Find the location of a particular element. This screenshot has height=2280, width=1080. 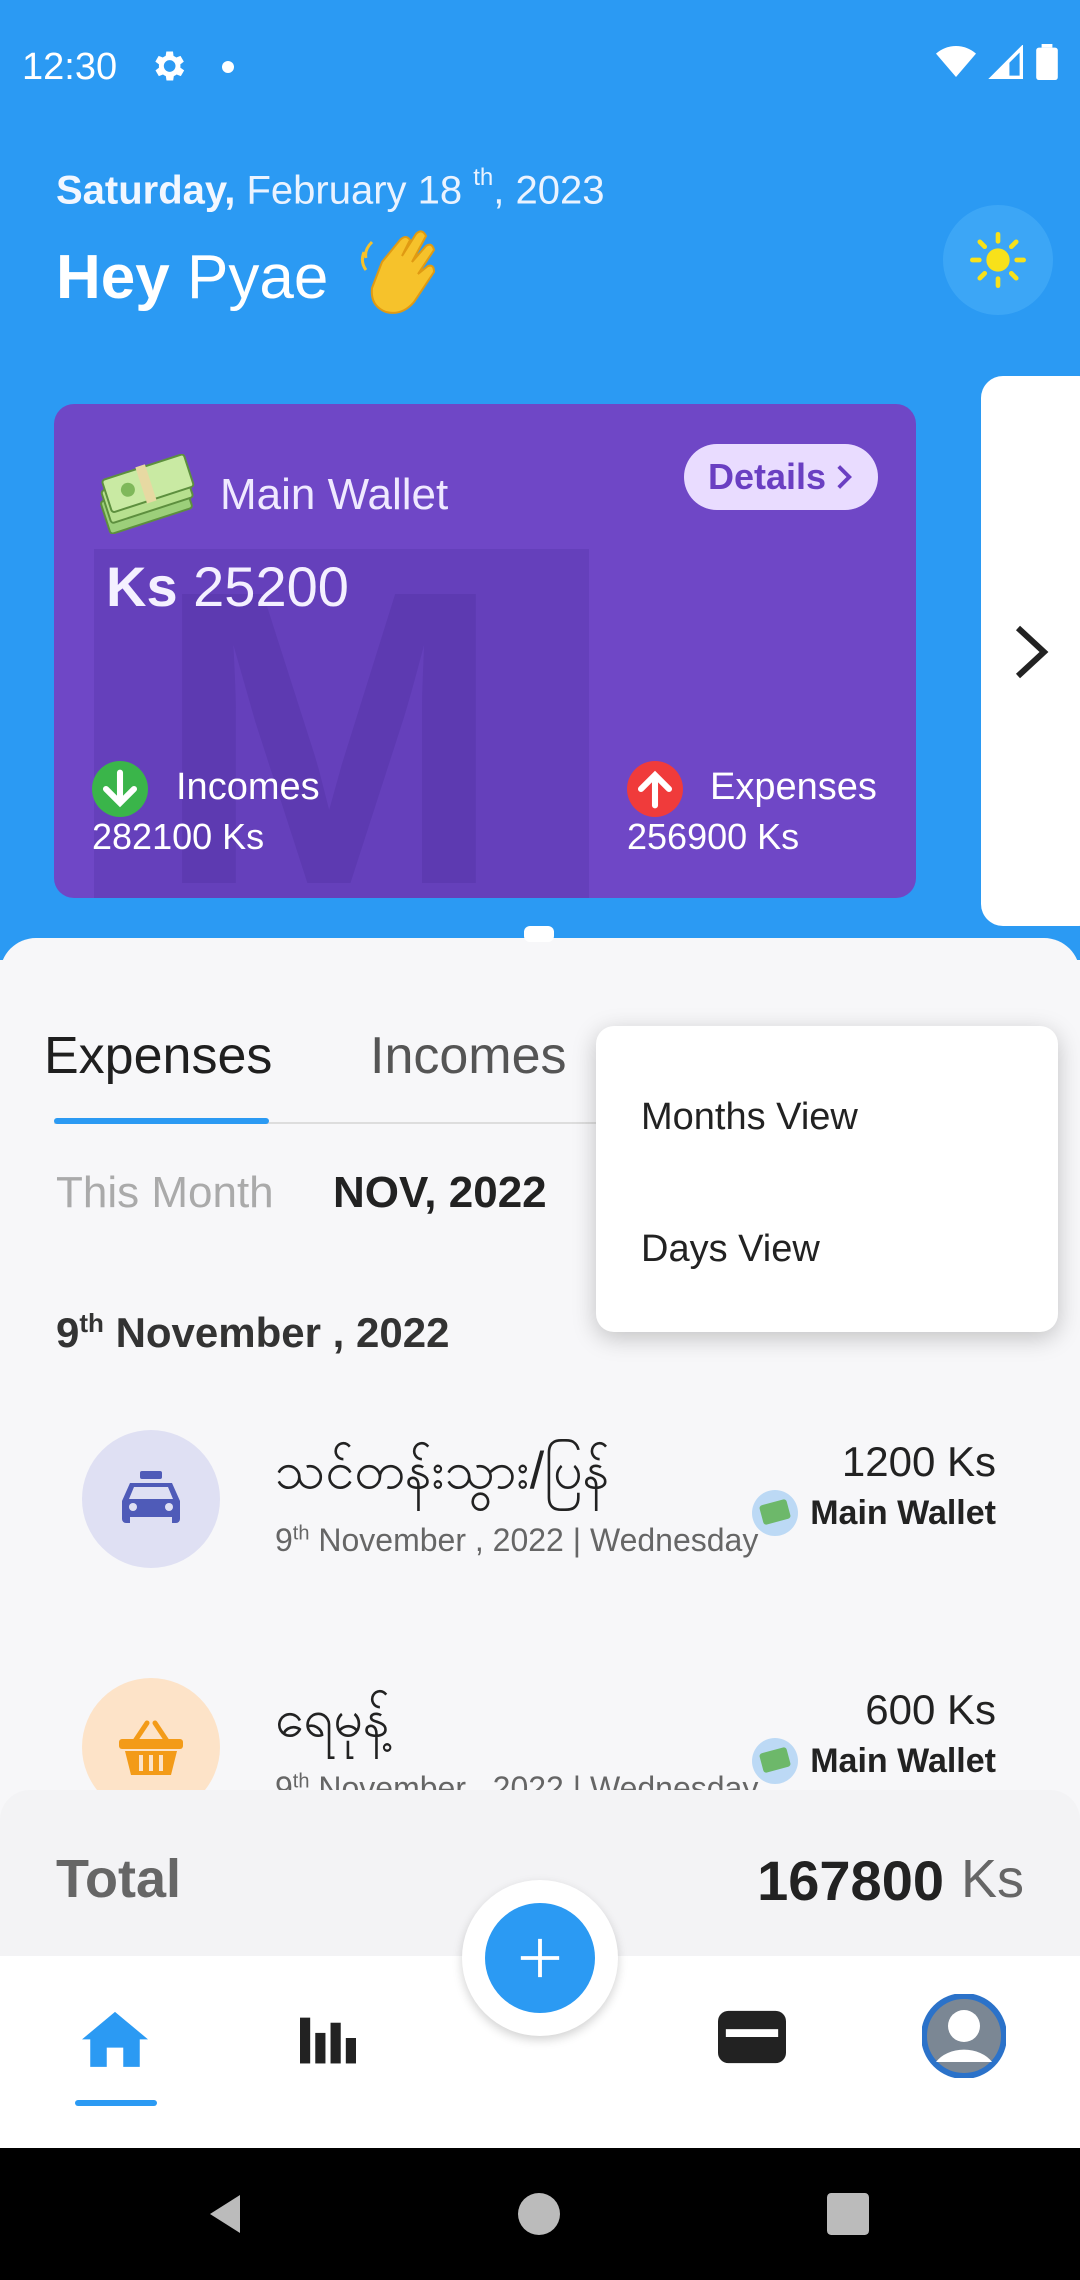

total-value: 167800 is located at coordinates (850, 1880).